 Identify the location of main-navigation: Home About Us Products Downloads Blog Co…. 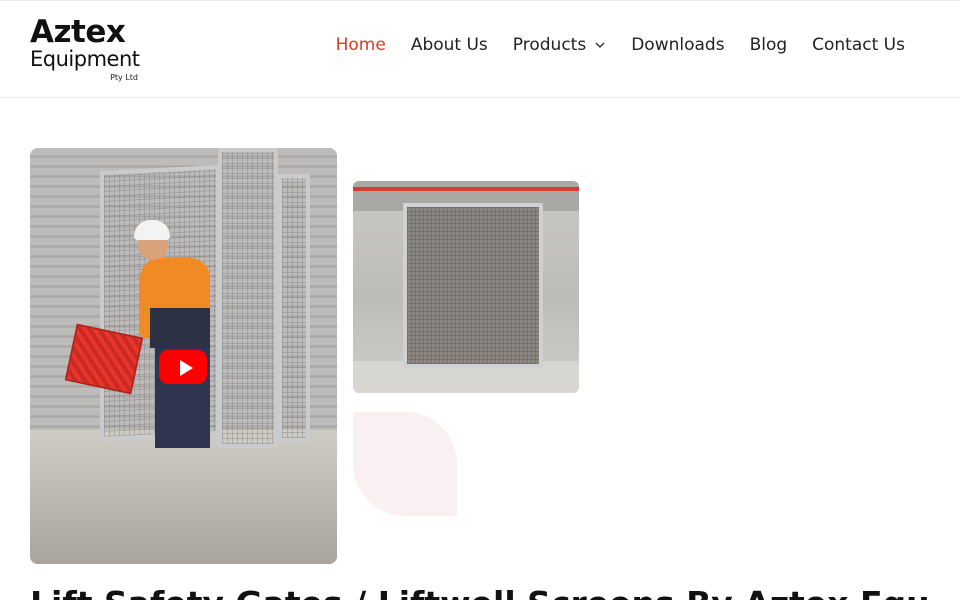
(608, 45).